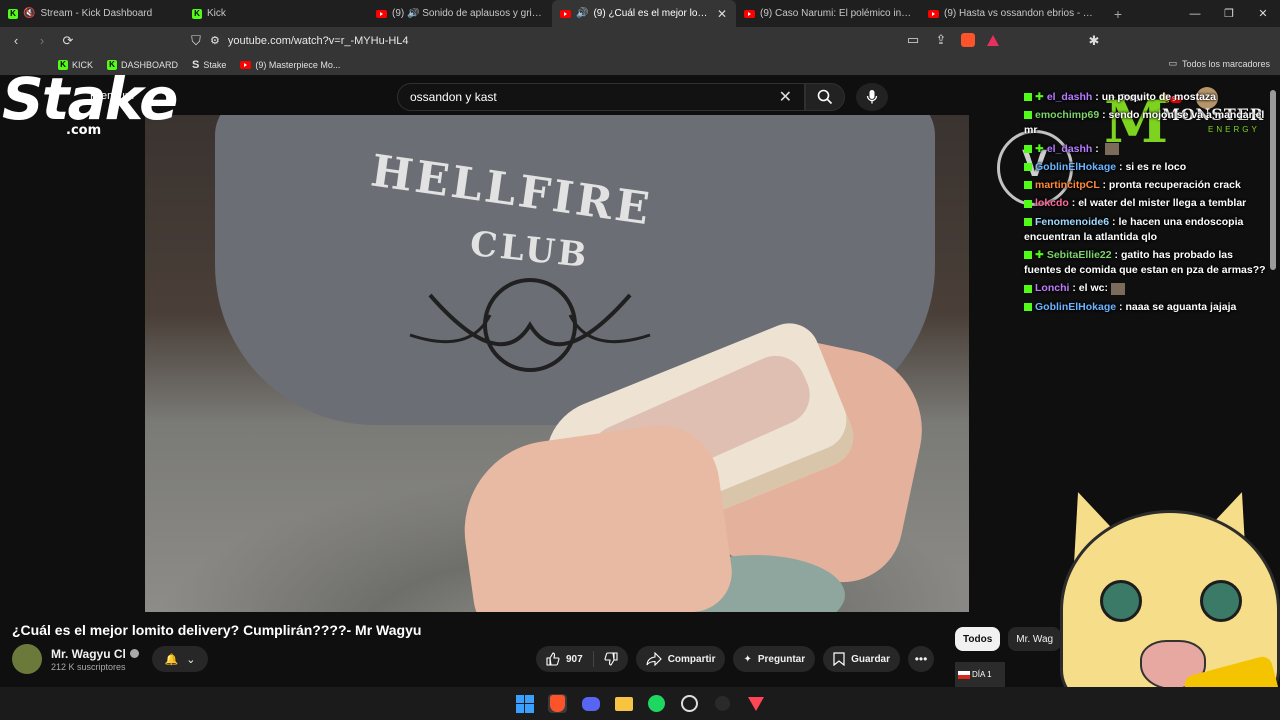 The width and height of the screenshot is (1280, 720). Describe the element at coordinates (16, 41) in the screenshot. I see `back-icon: ‹` at that location.